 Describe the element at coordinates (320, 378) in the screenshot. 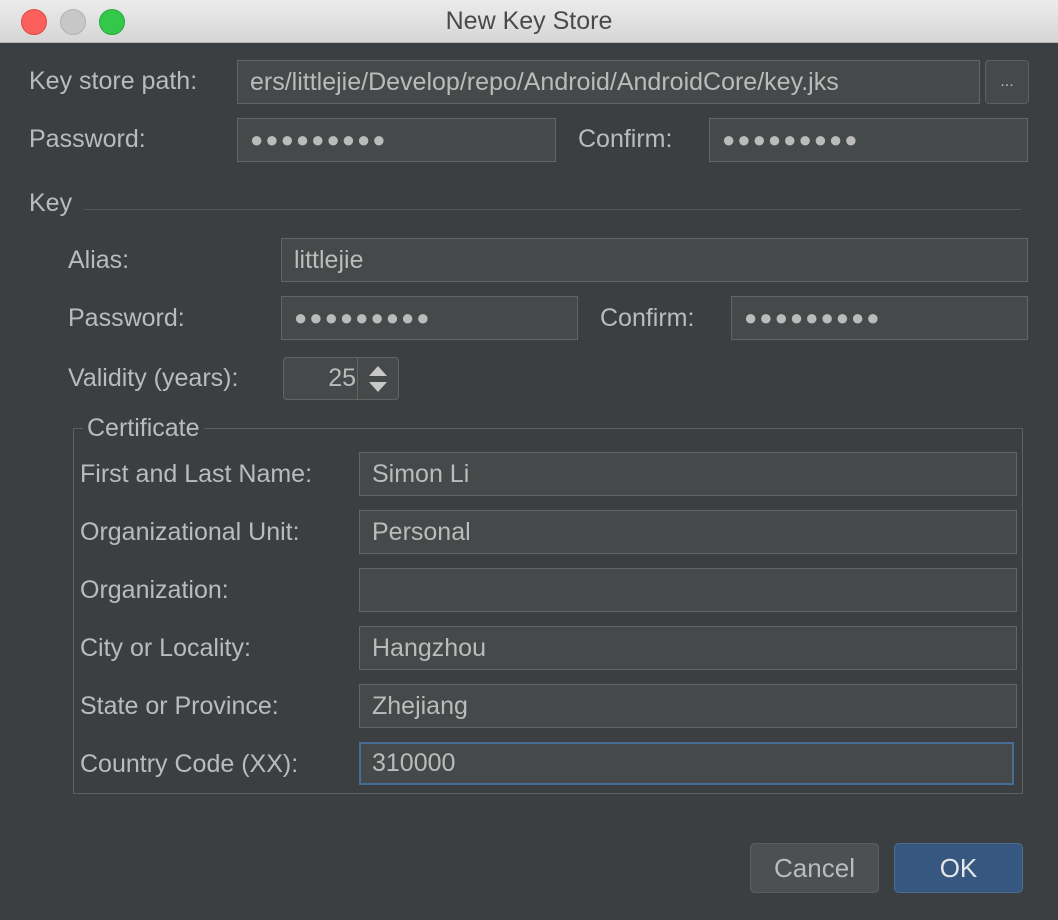

I see `validity-value: 25` at that location.